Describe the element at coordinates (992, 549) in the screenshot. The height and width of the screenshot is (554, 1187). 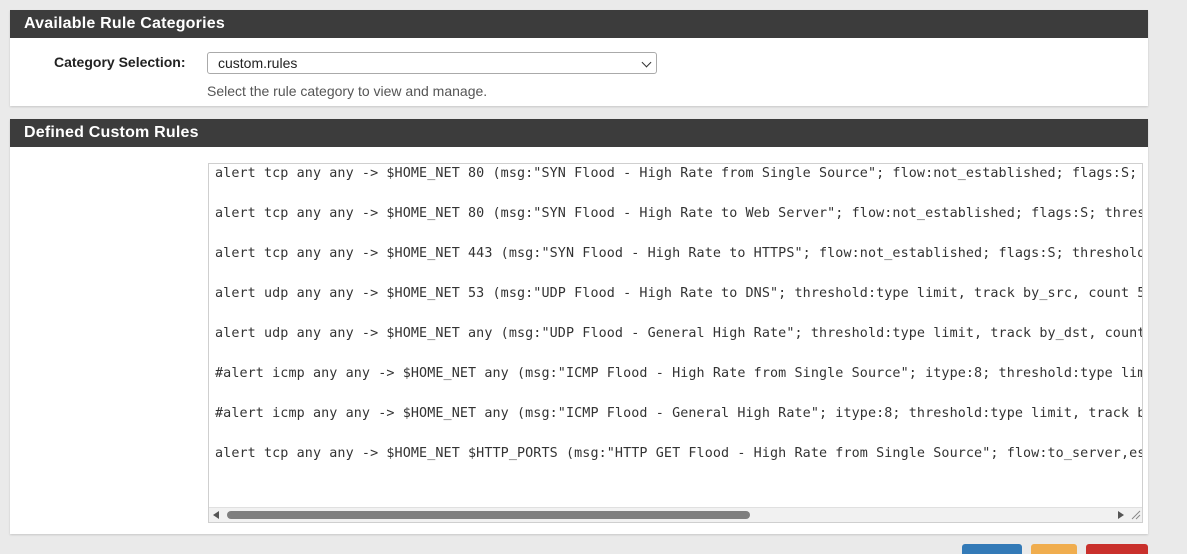
I see `save-button` at that location.